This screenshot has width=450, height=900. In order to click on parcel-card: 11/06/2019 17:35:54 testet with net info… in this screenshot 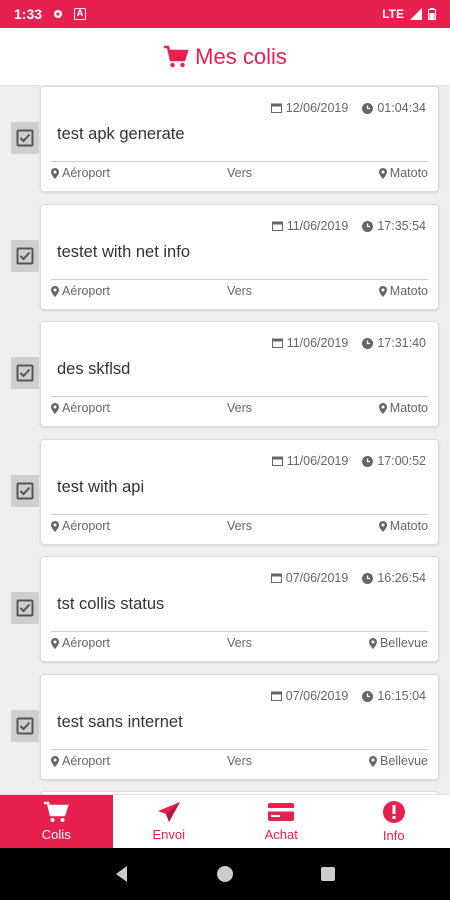, I will do `click(239, 257)`.